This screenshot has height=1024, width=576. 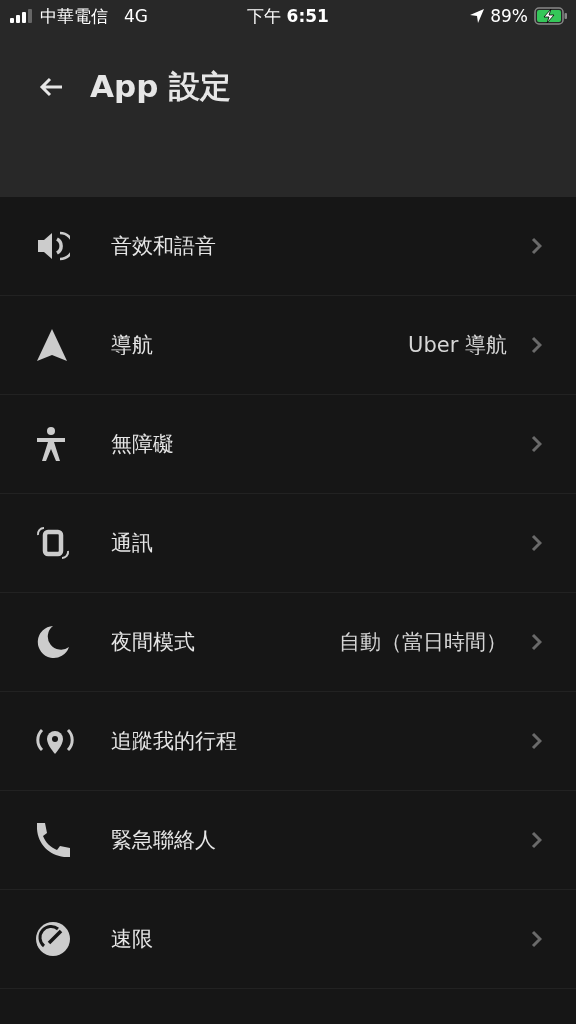 What do you see at coordinates (288, 345) in the screenshot?
I see `settings-row: 導航 Uber 導航` at bounding box center [288, 345].